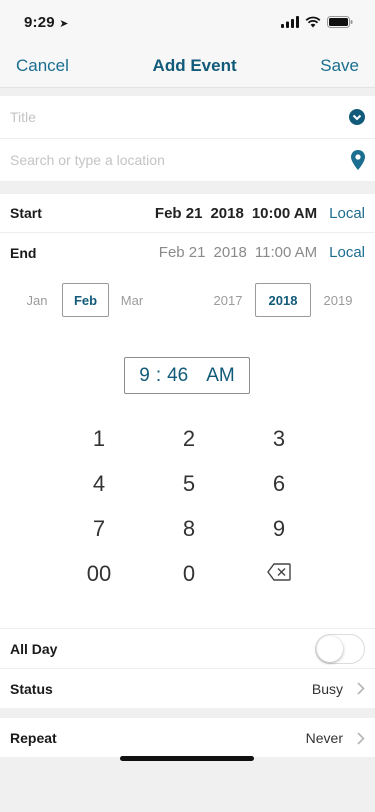 The width and height of the screenshot is (375, 812). What do you see at coordinates (338, 300) in the screenshot?
I see `year-next: 2019` at bounding box center [338, 300].